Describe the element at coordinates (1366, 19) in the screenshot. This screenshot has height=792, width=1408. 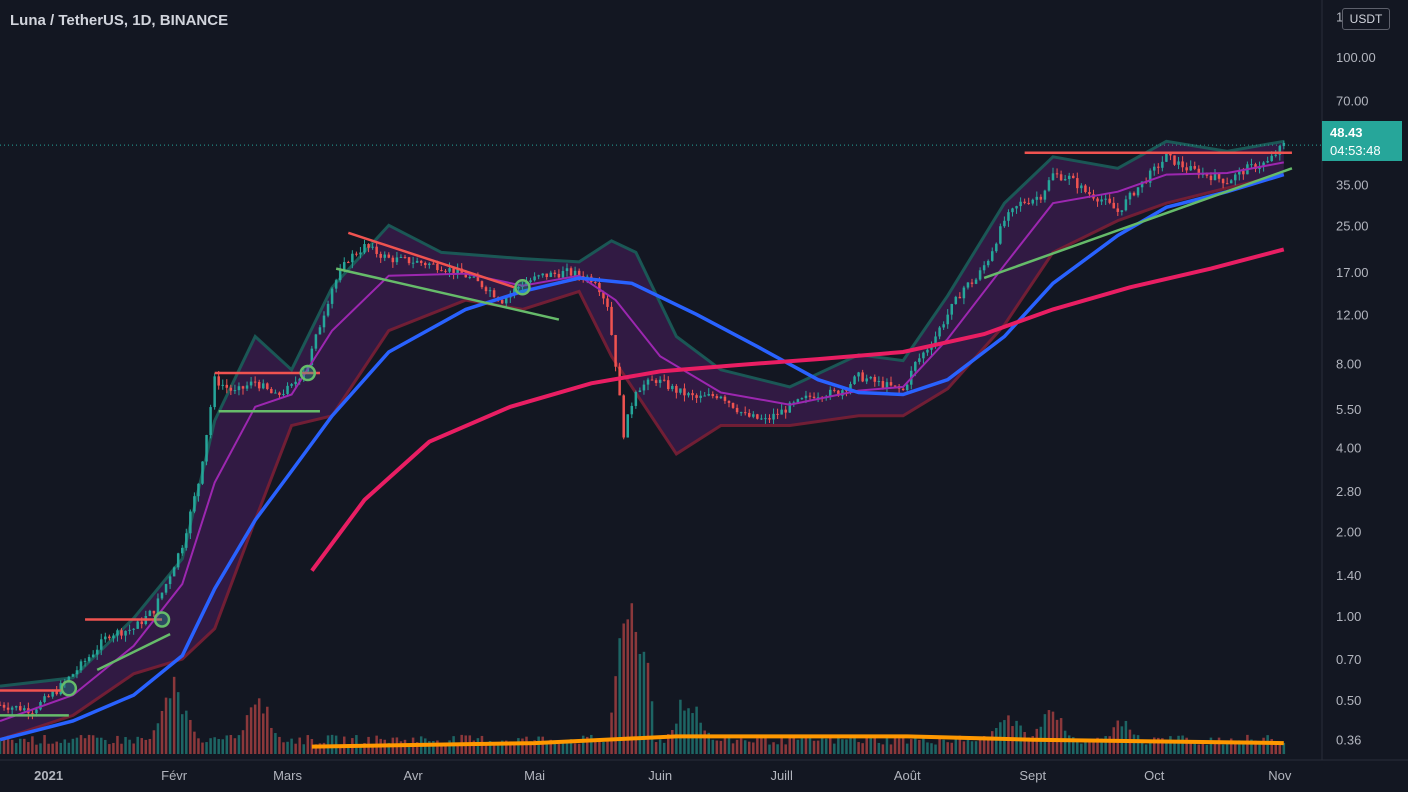
I see `currency-badge: USDT` at that location.